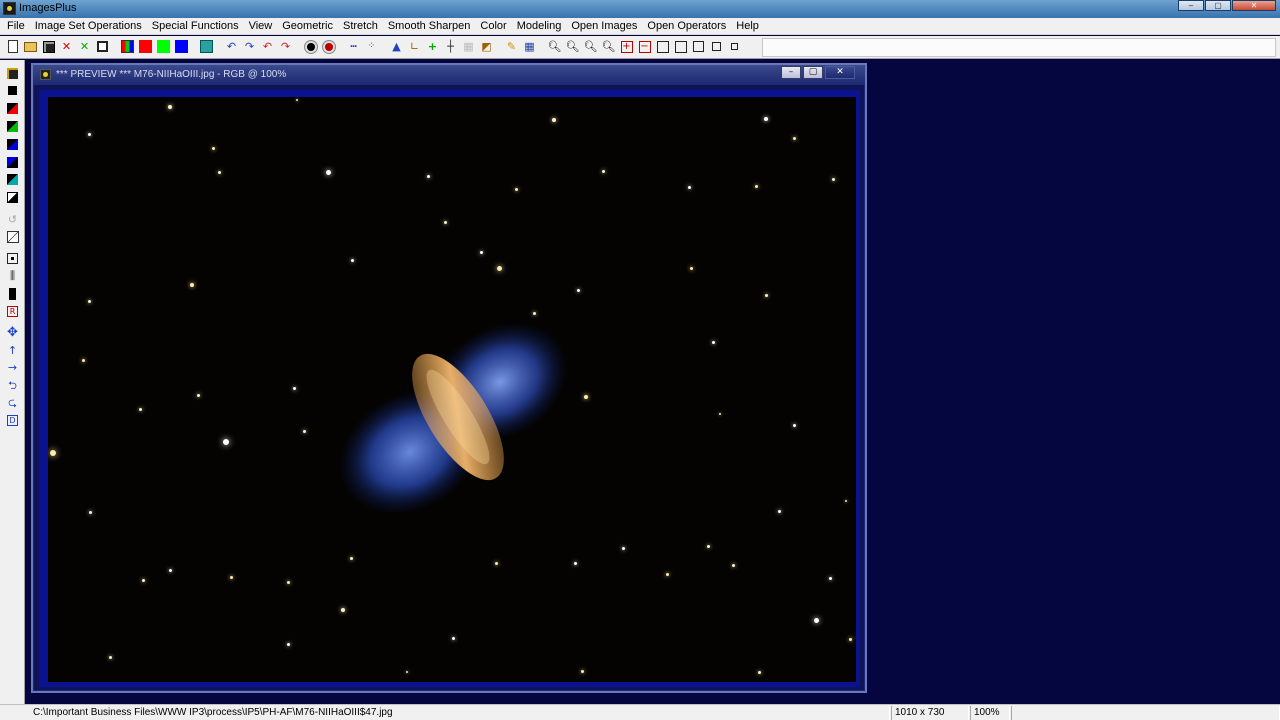 Image resolution: width=1280 pixels, height=720 pixels. I want to click on image-close-button: ✕, so click(840, 72).